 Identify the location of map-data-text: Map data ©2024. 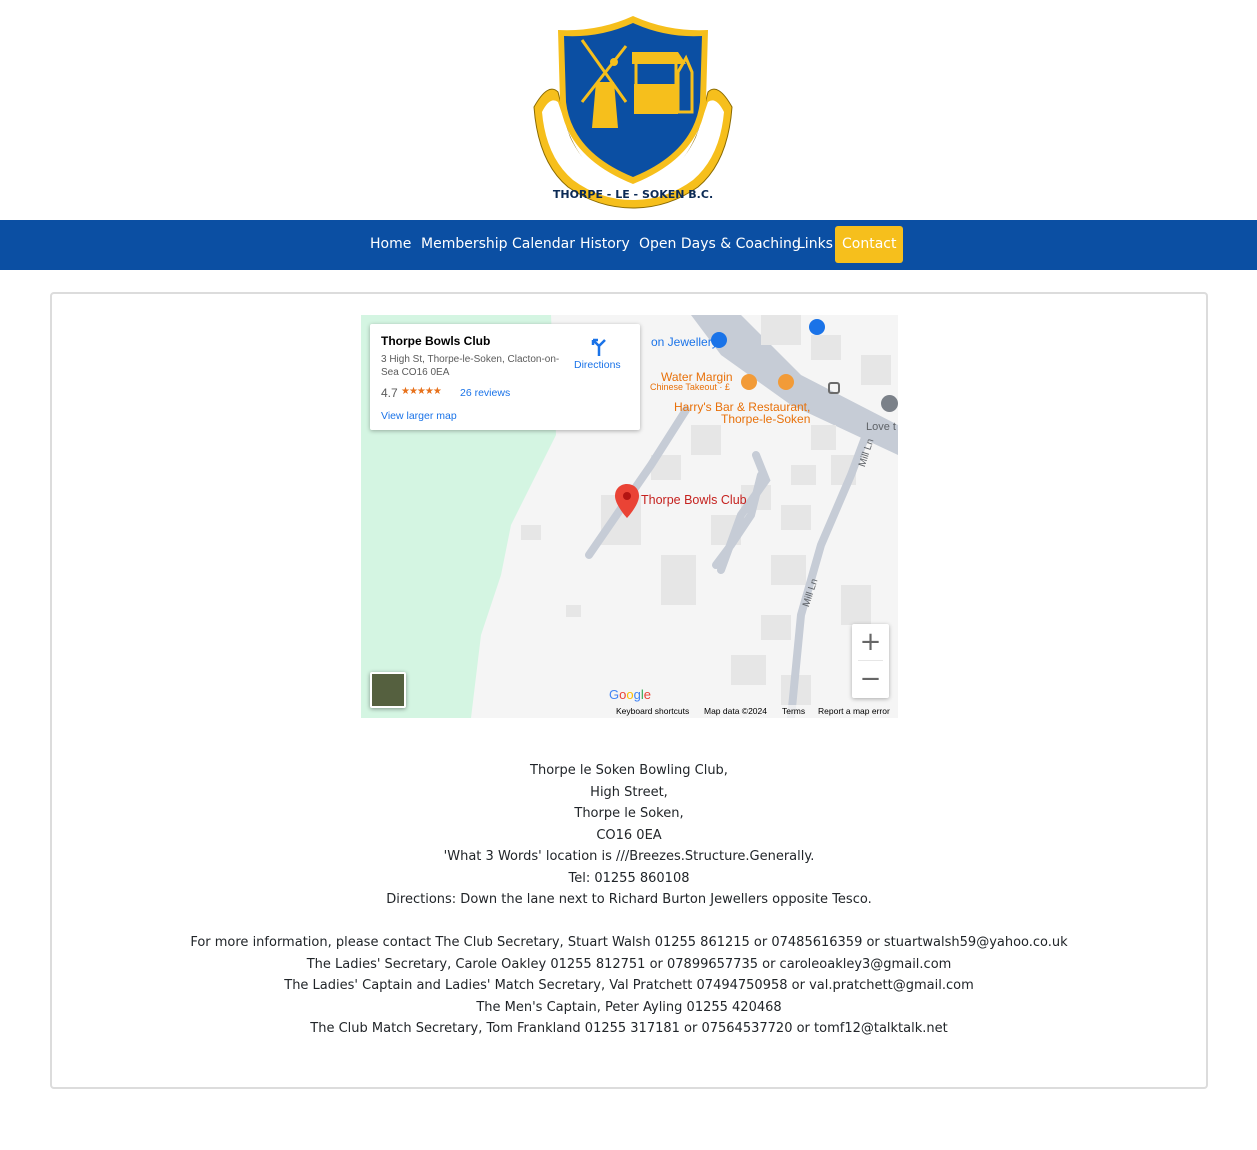
(735, 711).